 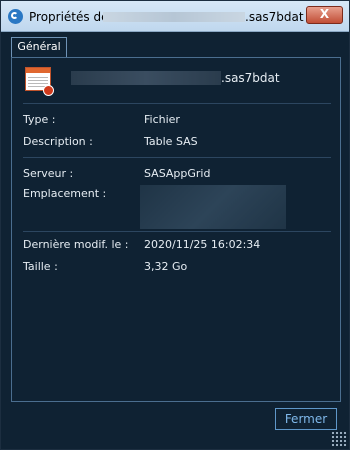 What do you see at coordinates (58, 141) in the screenshot?
I see `description-label: Description :` at bounding box center [58, 141].